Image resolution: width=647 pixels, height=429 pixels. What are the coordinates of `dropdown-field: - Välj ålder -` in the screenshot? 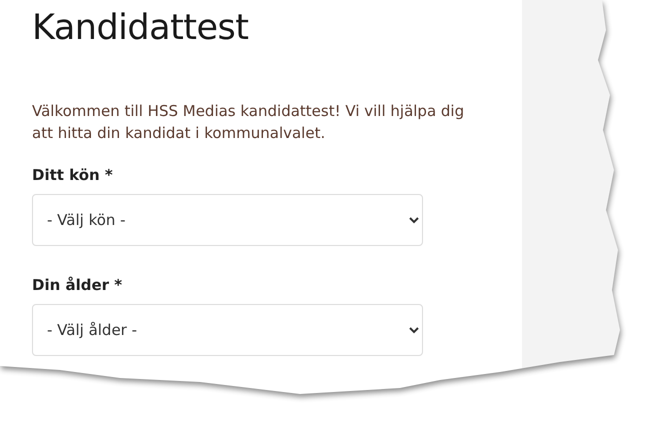 It's located at (227, 330).